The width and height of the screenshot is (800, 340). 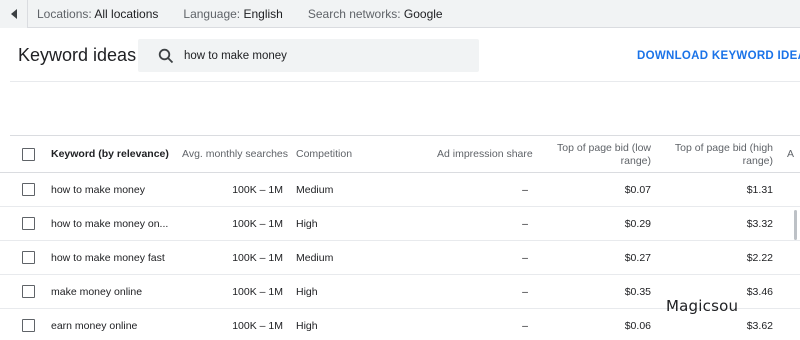 I want to click on bid-low-header-line2: range), so click(x=635, y=161).